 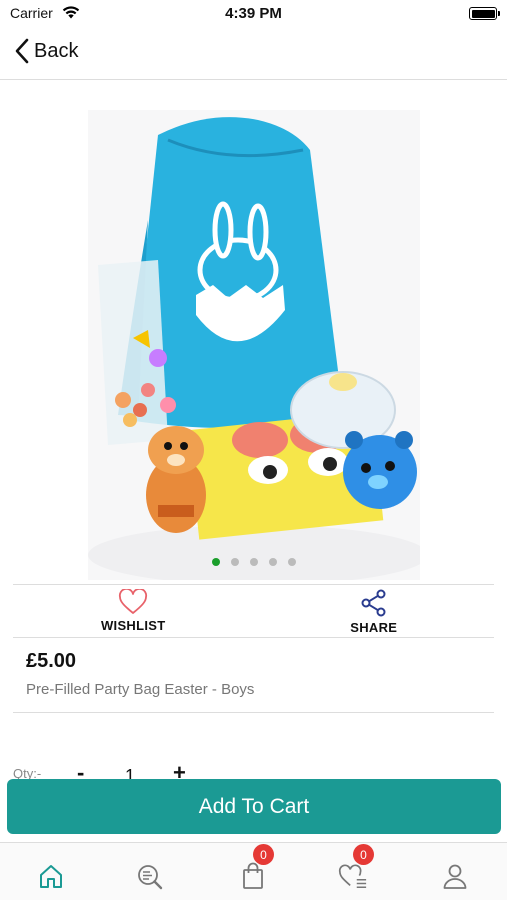 I want to click on share-button: SHARE, so click(x=374, y=611).